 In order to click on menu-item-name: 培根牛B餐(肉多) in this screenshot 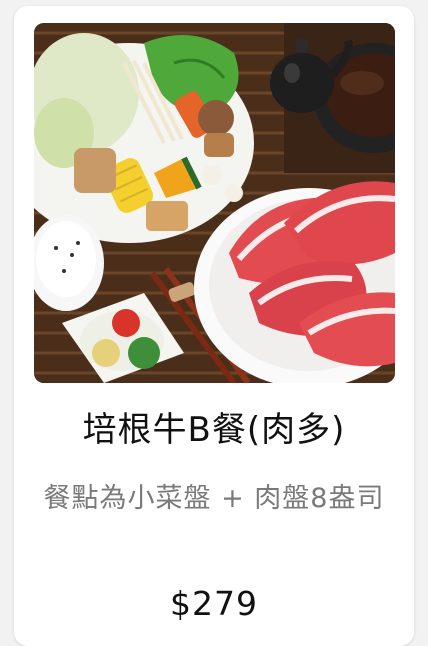, I will do `click(214, 430)`.